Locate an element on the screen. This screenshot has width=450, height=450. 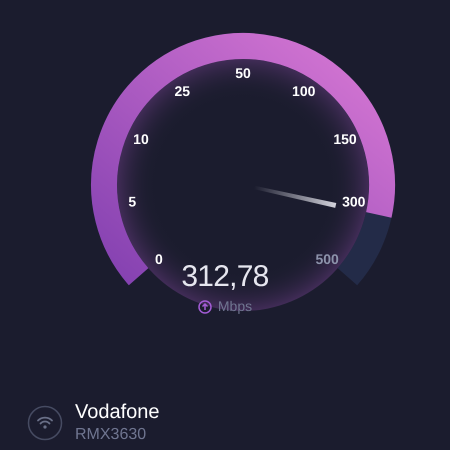
gauge-tick-label: 500 is located at coordinates (327, 258).